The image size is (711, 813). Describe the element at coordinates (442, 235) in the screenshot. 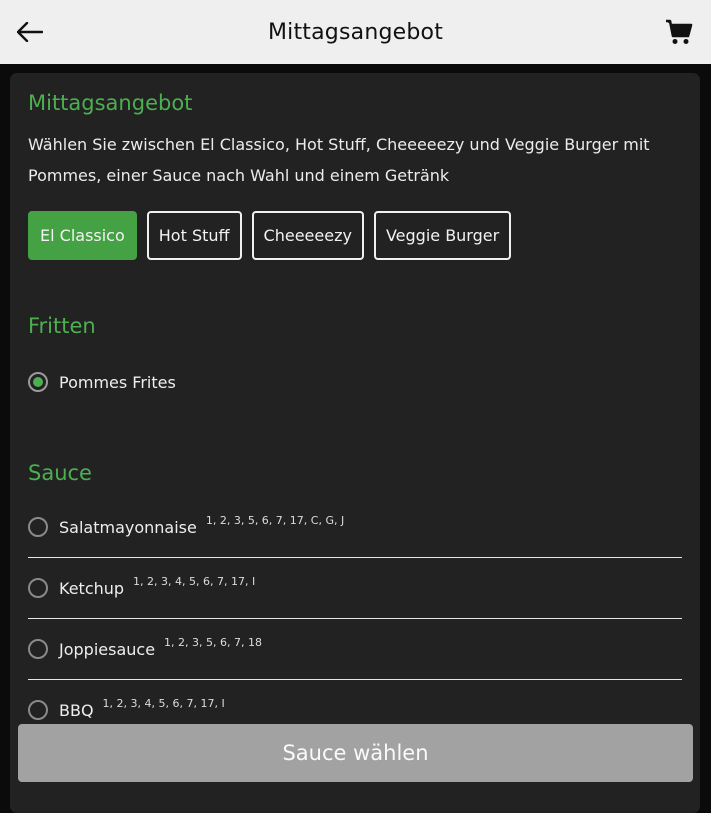

I see `chip-veggie-burger: Veggie Burger` at that location.